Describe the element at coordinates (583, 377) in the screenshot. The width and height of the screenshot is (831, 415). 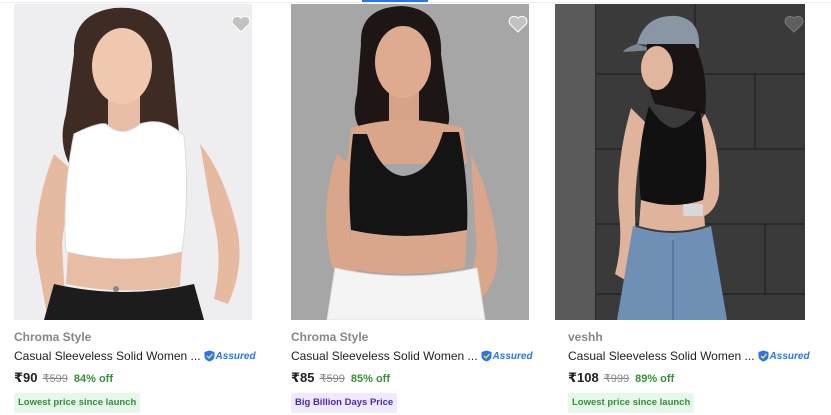
I see `selling-price: ₹108` at that location.